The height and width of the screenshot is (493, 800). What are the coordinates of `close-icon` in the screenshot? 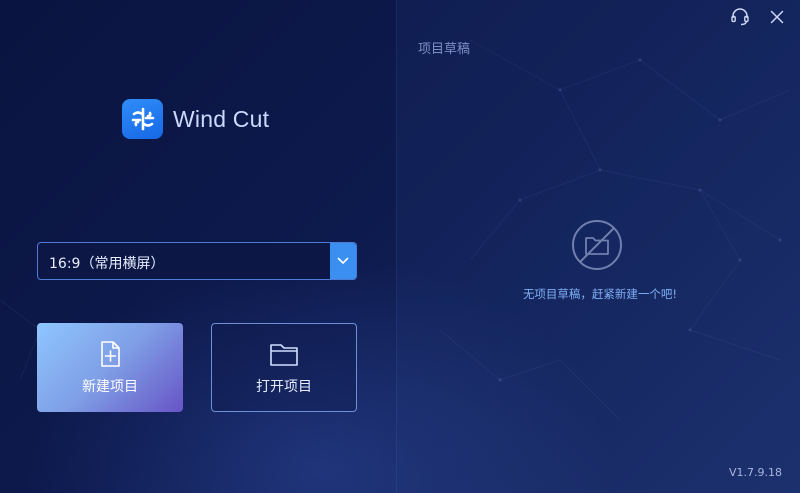 It's located at (777, 17).